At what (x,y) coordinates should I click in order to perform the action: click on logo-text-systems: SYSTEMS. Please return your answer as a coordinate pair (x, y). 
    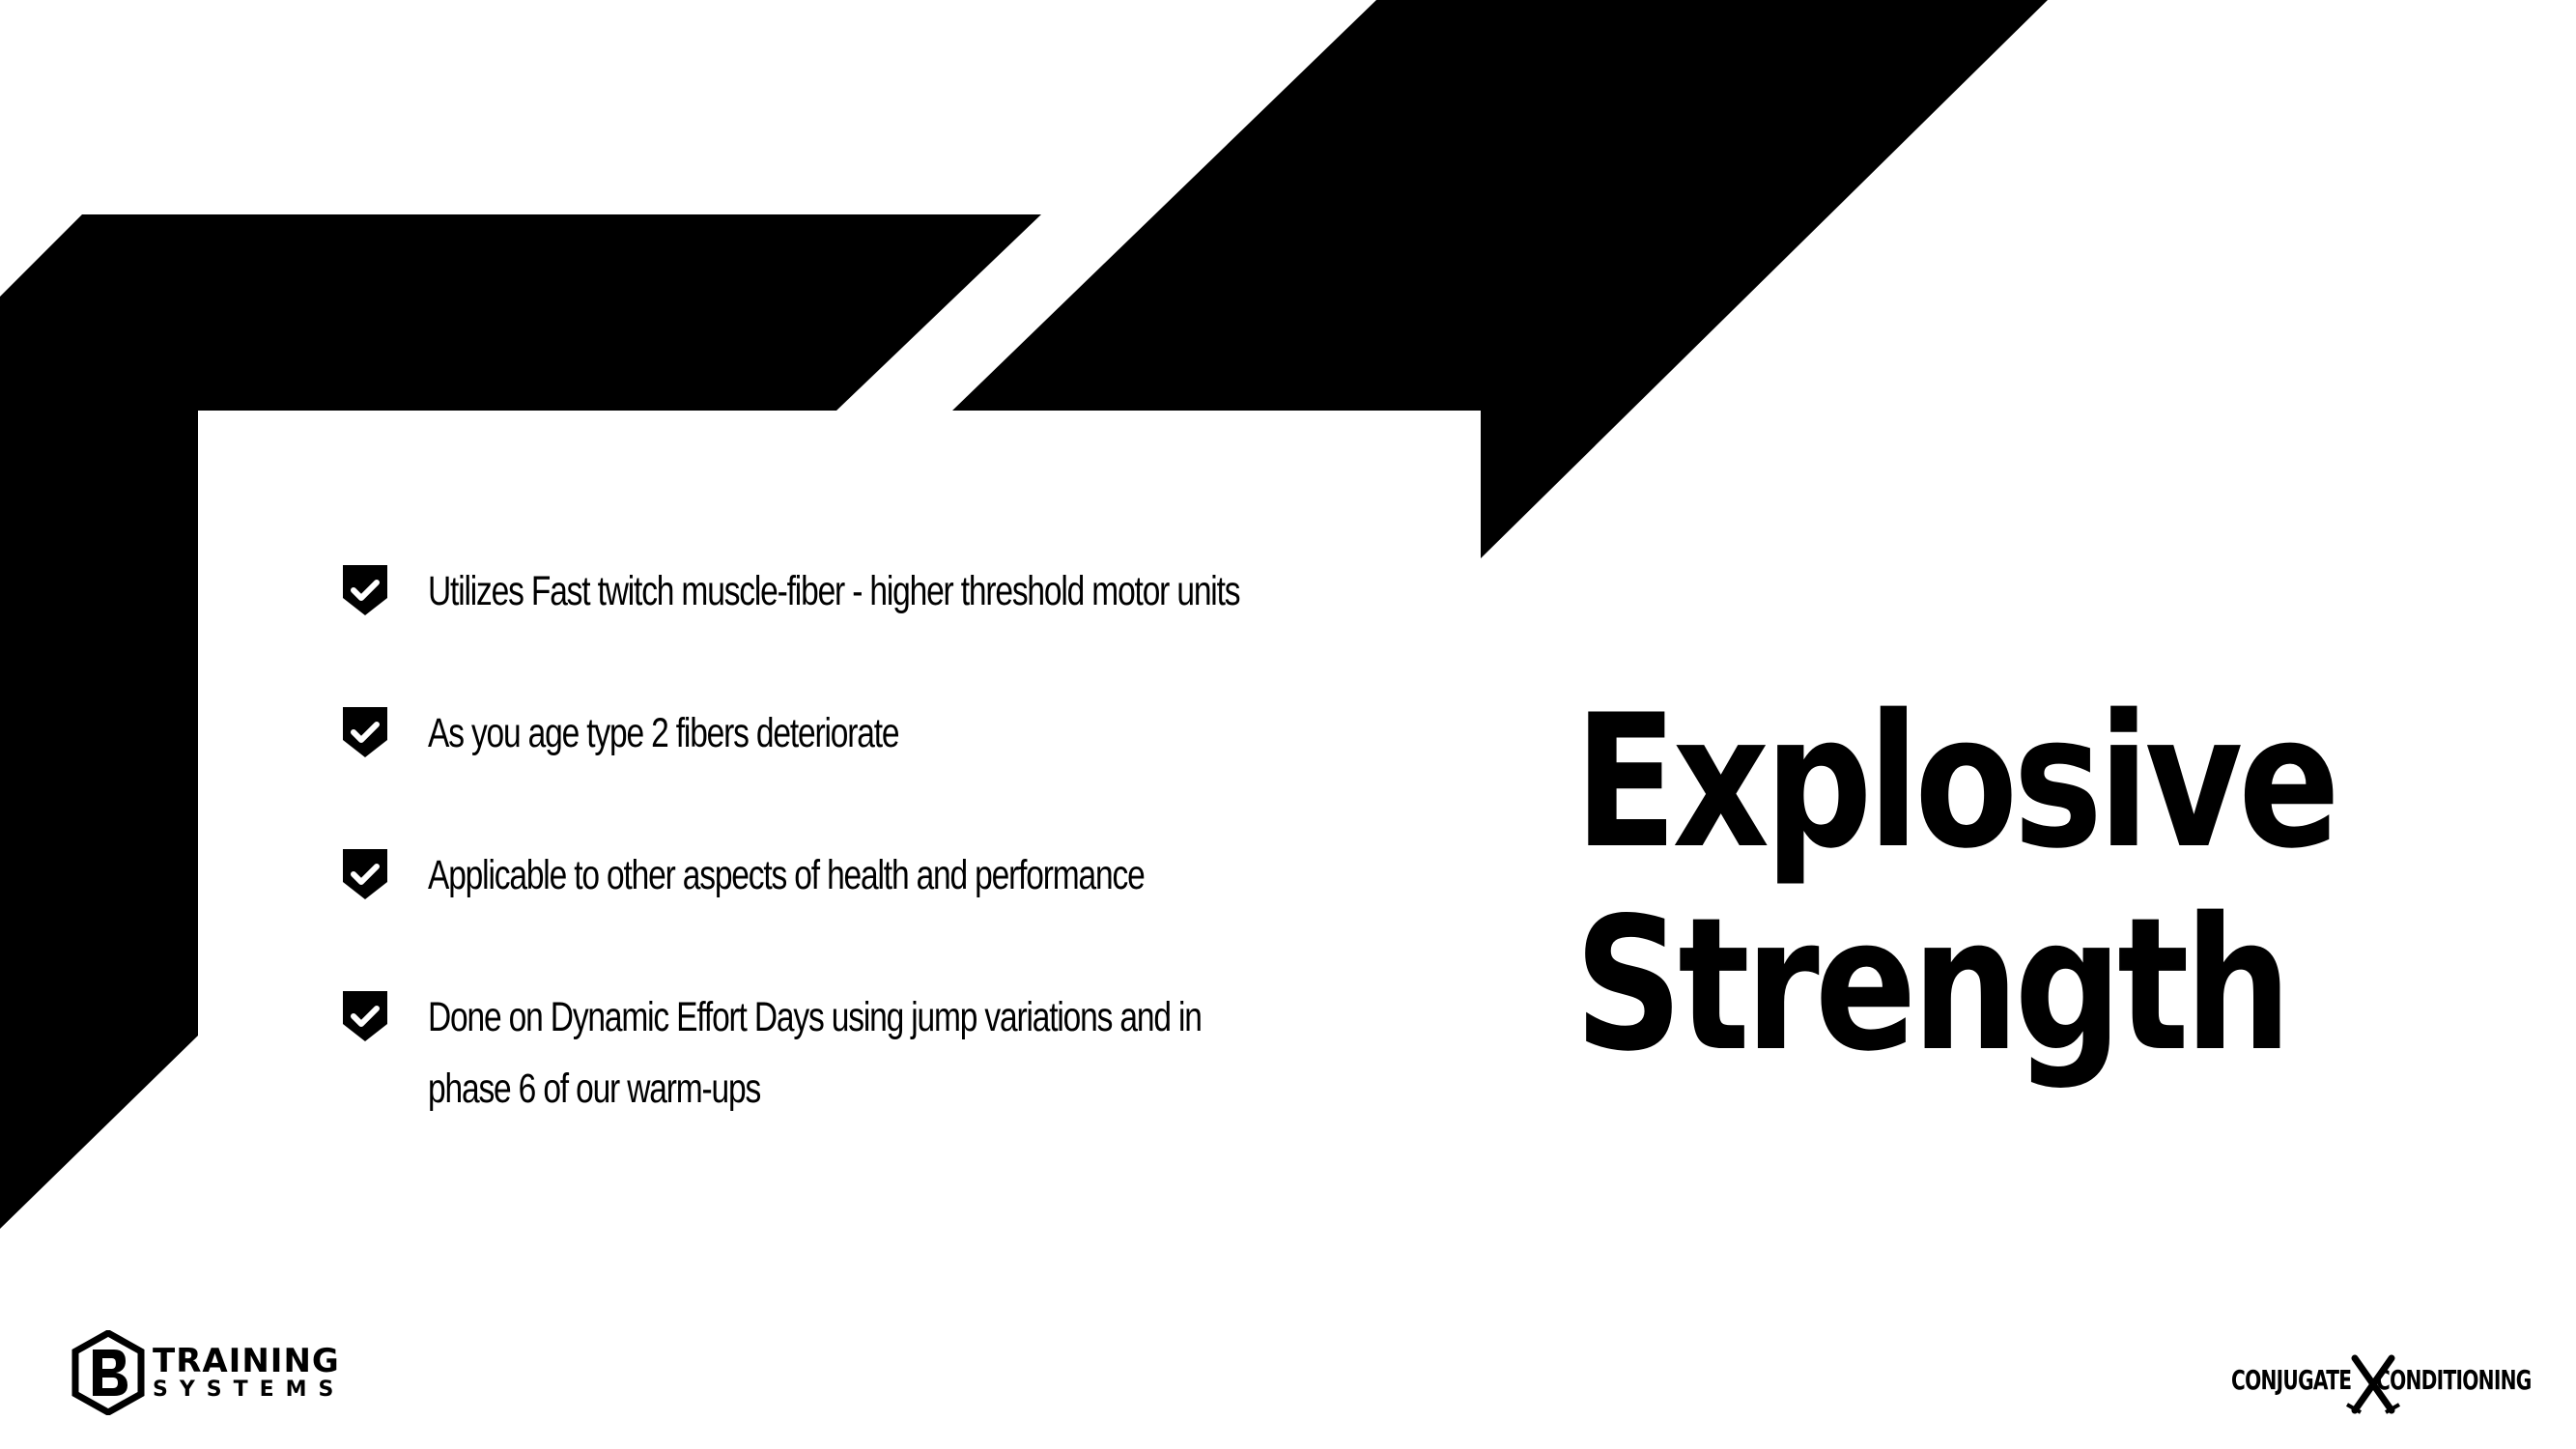
    Looking at the image, I should click on (249, 1390).